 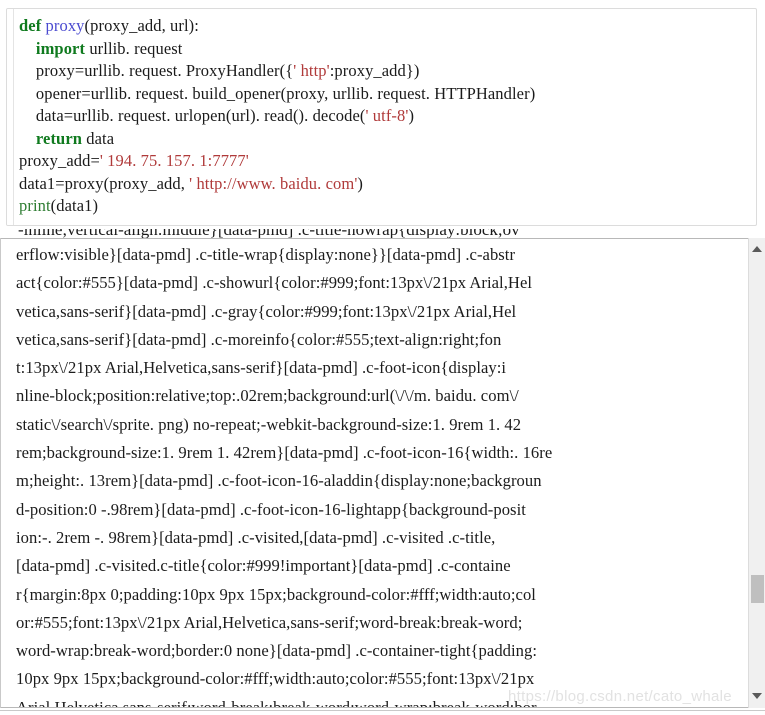 I want to click on code-token: return, so click(x=61, y=138).